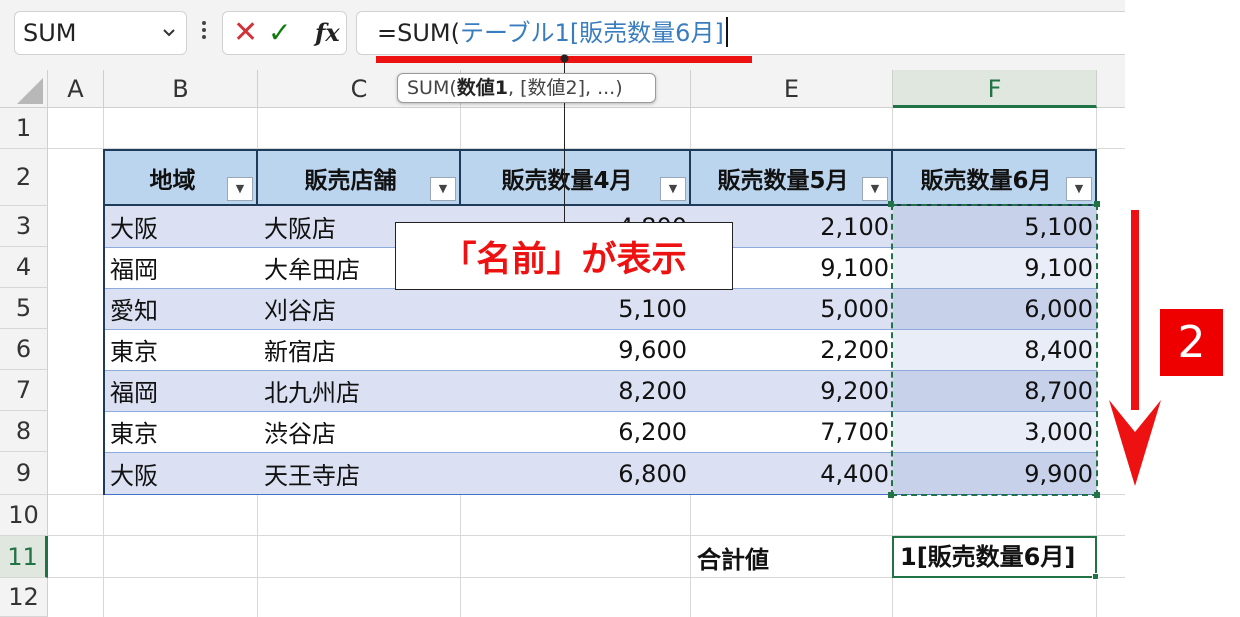 This screenshot has height=617, width=1240. Describe the element at coordinates (24, 515) in the screenshot. I see `row-header-10: 10` at that location.